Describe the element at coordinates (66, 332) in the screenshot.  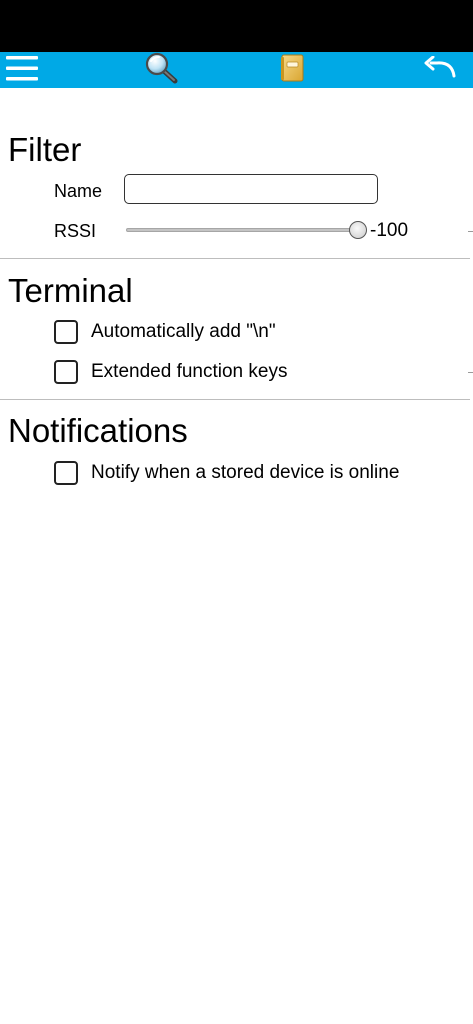
I see `auto-add-newline-checkbox` at that location.